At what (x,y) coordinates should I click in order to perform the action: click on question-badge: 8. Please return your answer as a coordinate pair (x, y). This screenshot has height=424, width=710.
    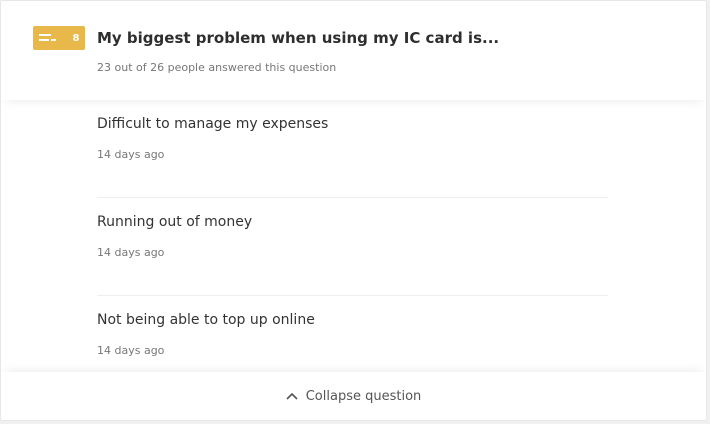
    Looking at the image, I should click on (59, 38).